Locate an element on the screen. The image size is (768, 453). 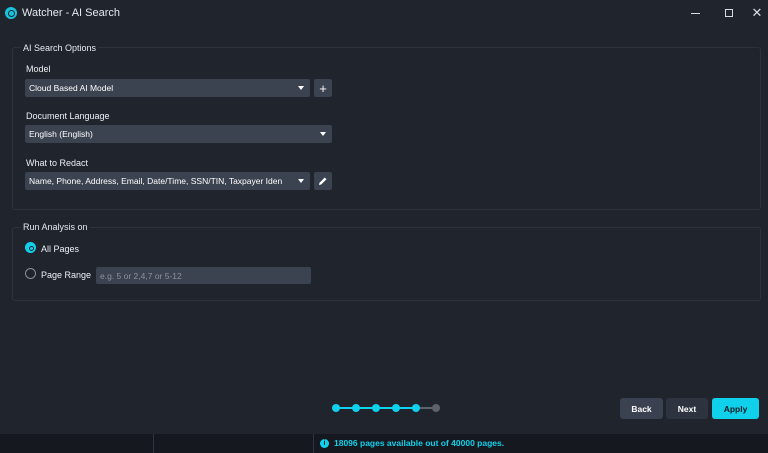
maximize-icon is located at coordinates (729, 13).